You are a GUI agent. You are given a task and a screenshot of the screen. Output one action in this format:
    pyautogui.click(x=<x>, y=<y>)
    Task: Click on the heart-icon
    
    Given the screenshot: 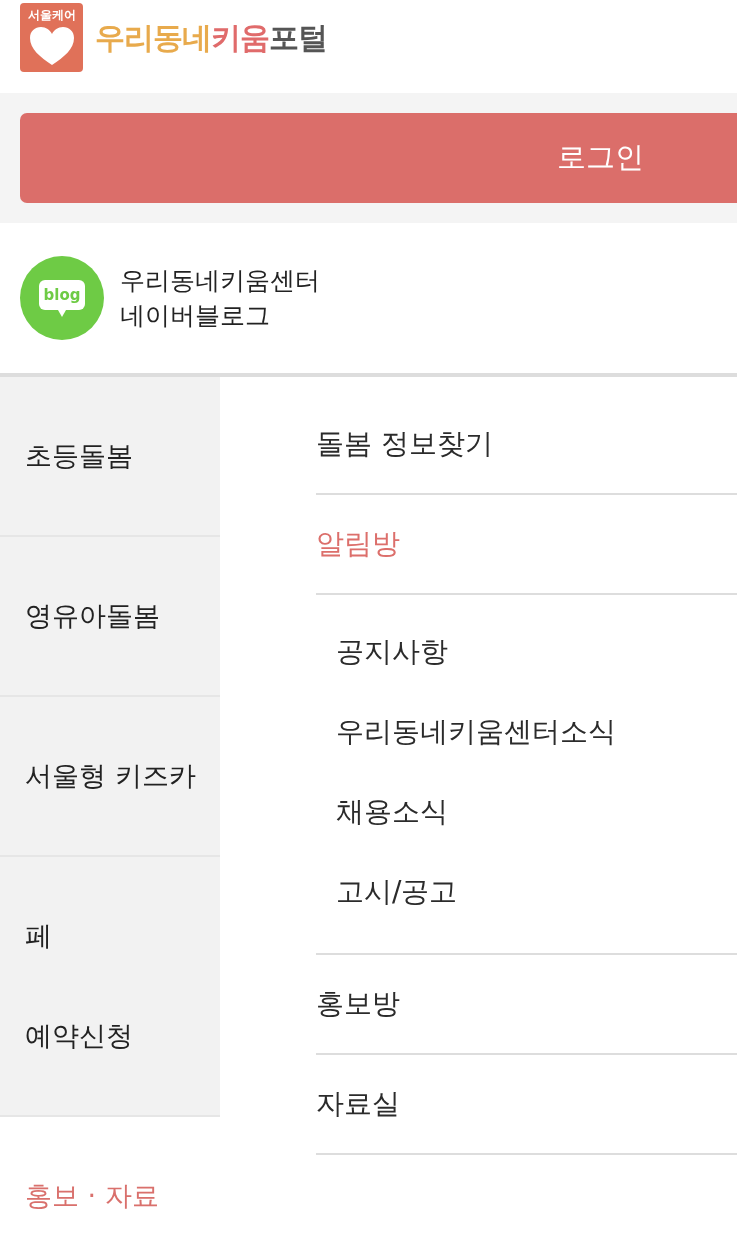 What is the action you would take?
    pyautogui.click(x=51, y=46)
    